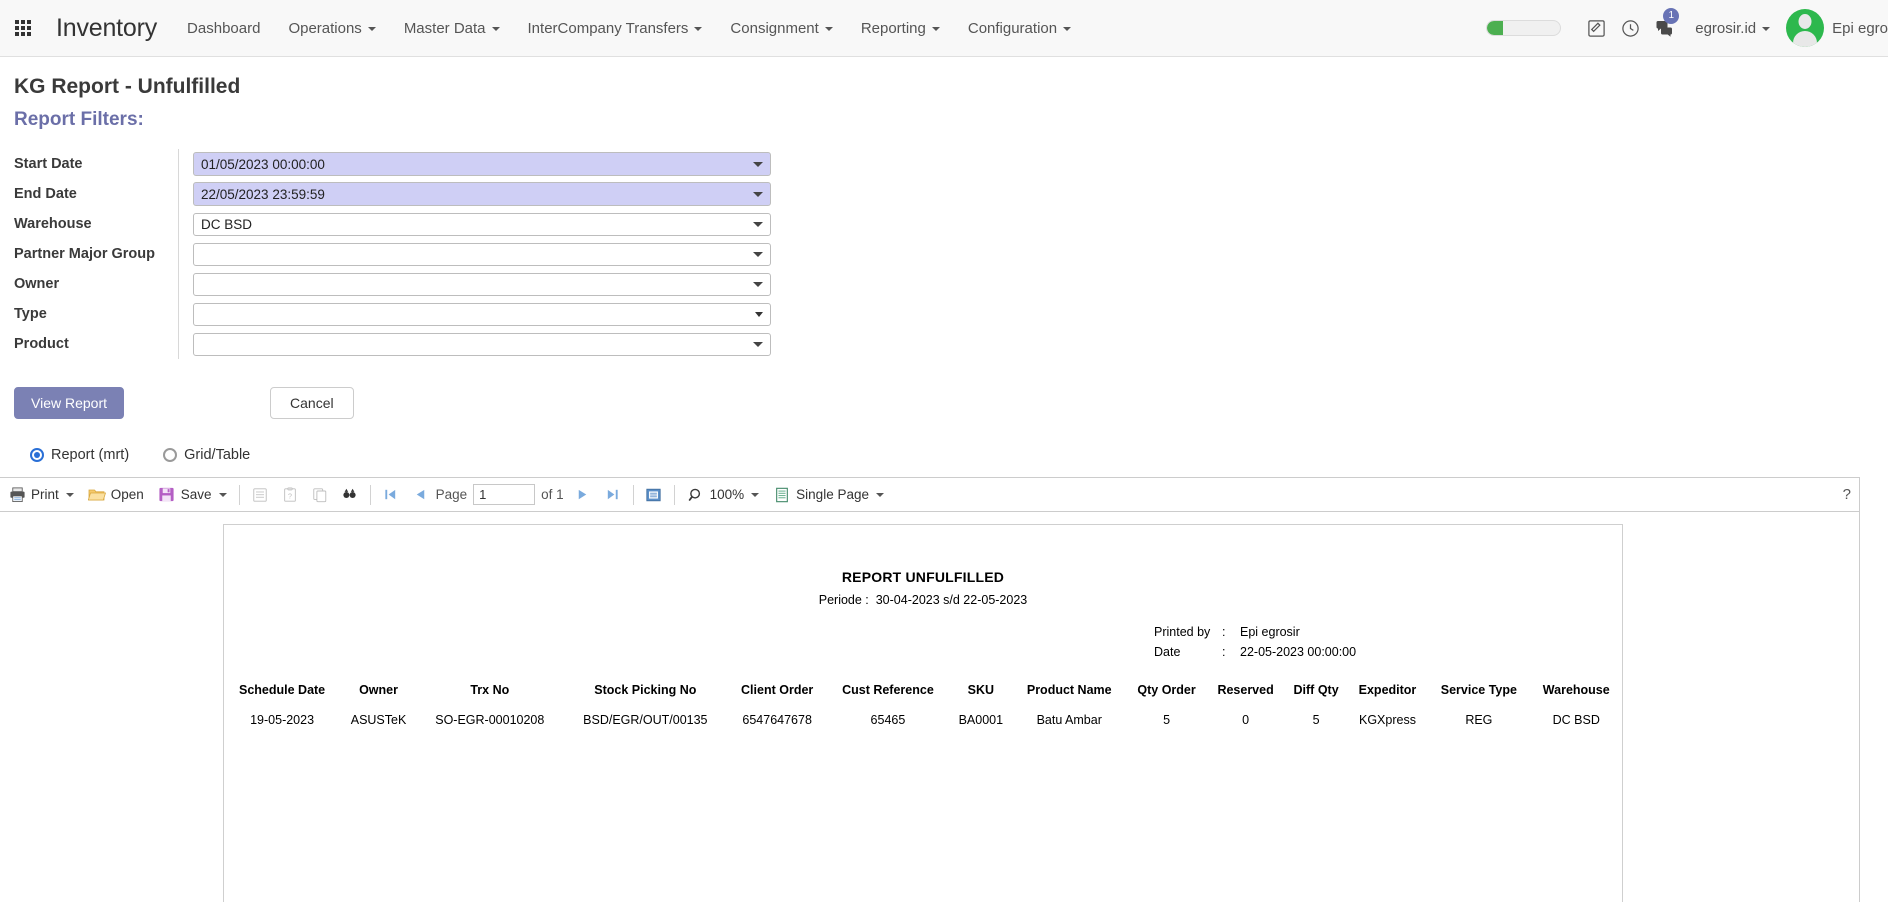 The width and height of the screenshot is (1888, 902). Describe the element at coordinates (482, 314) in the screenshot. I see `type-select` at that location.